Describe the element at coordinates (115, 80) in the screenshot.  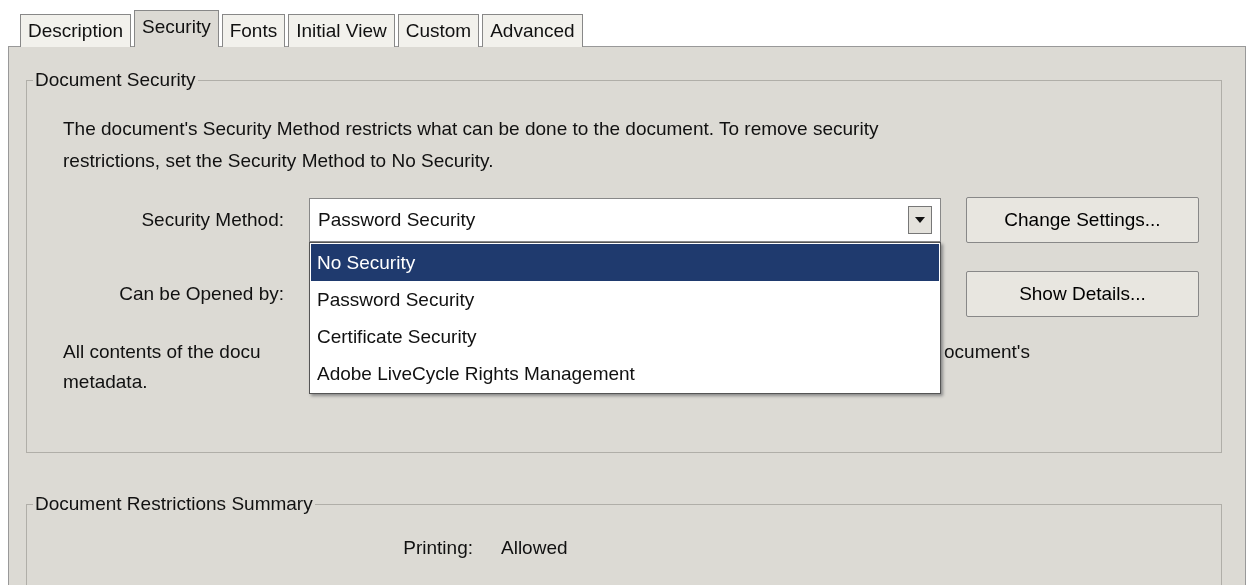
I see `group-title: Document Security` at that location.